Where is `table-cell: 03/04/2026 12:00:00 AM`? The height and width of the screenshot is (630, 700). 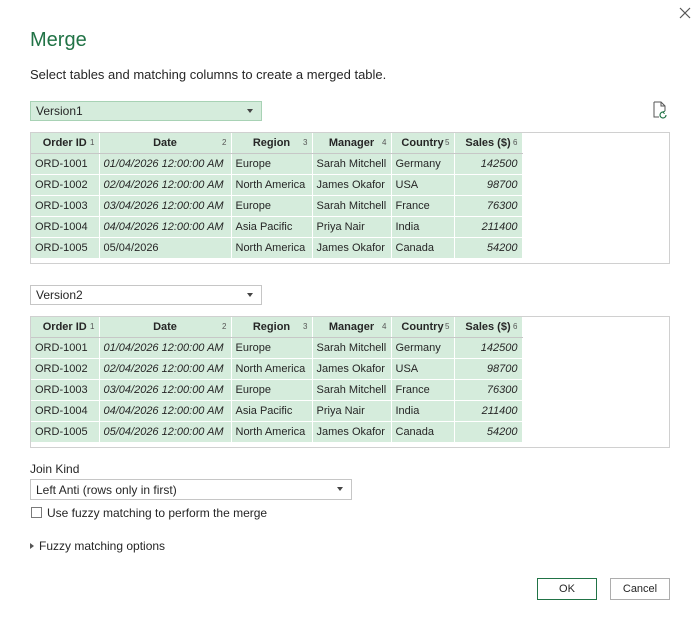
table-cell: 03/04/2026 12:00:00 AM is located at coordinates (165, 390).